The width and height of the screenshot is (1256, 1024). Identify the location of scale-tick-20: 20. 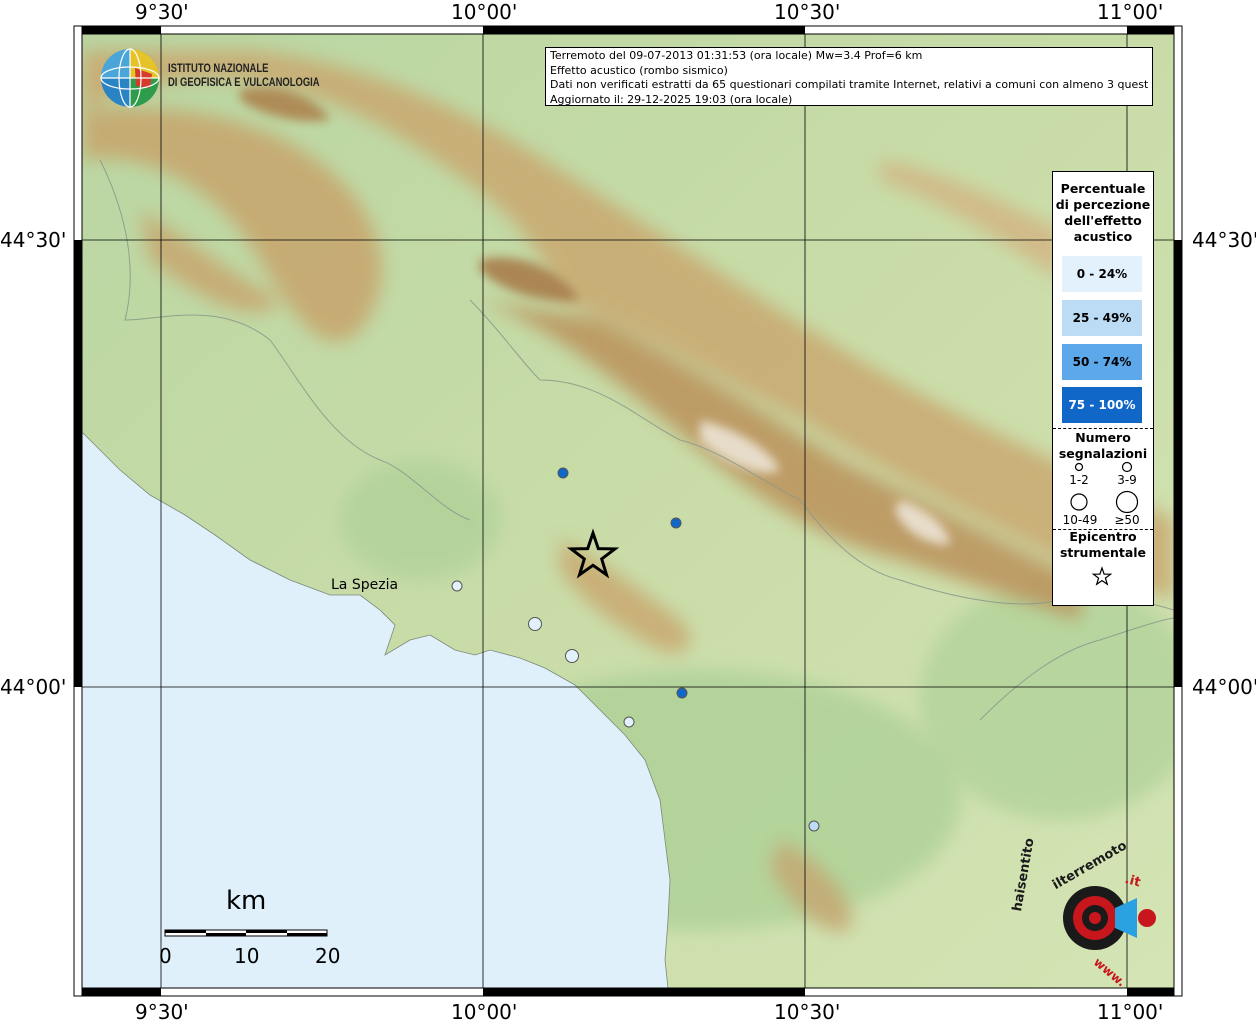
(328, 956).